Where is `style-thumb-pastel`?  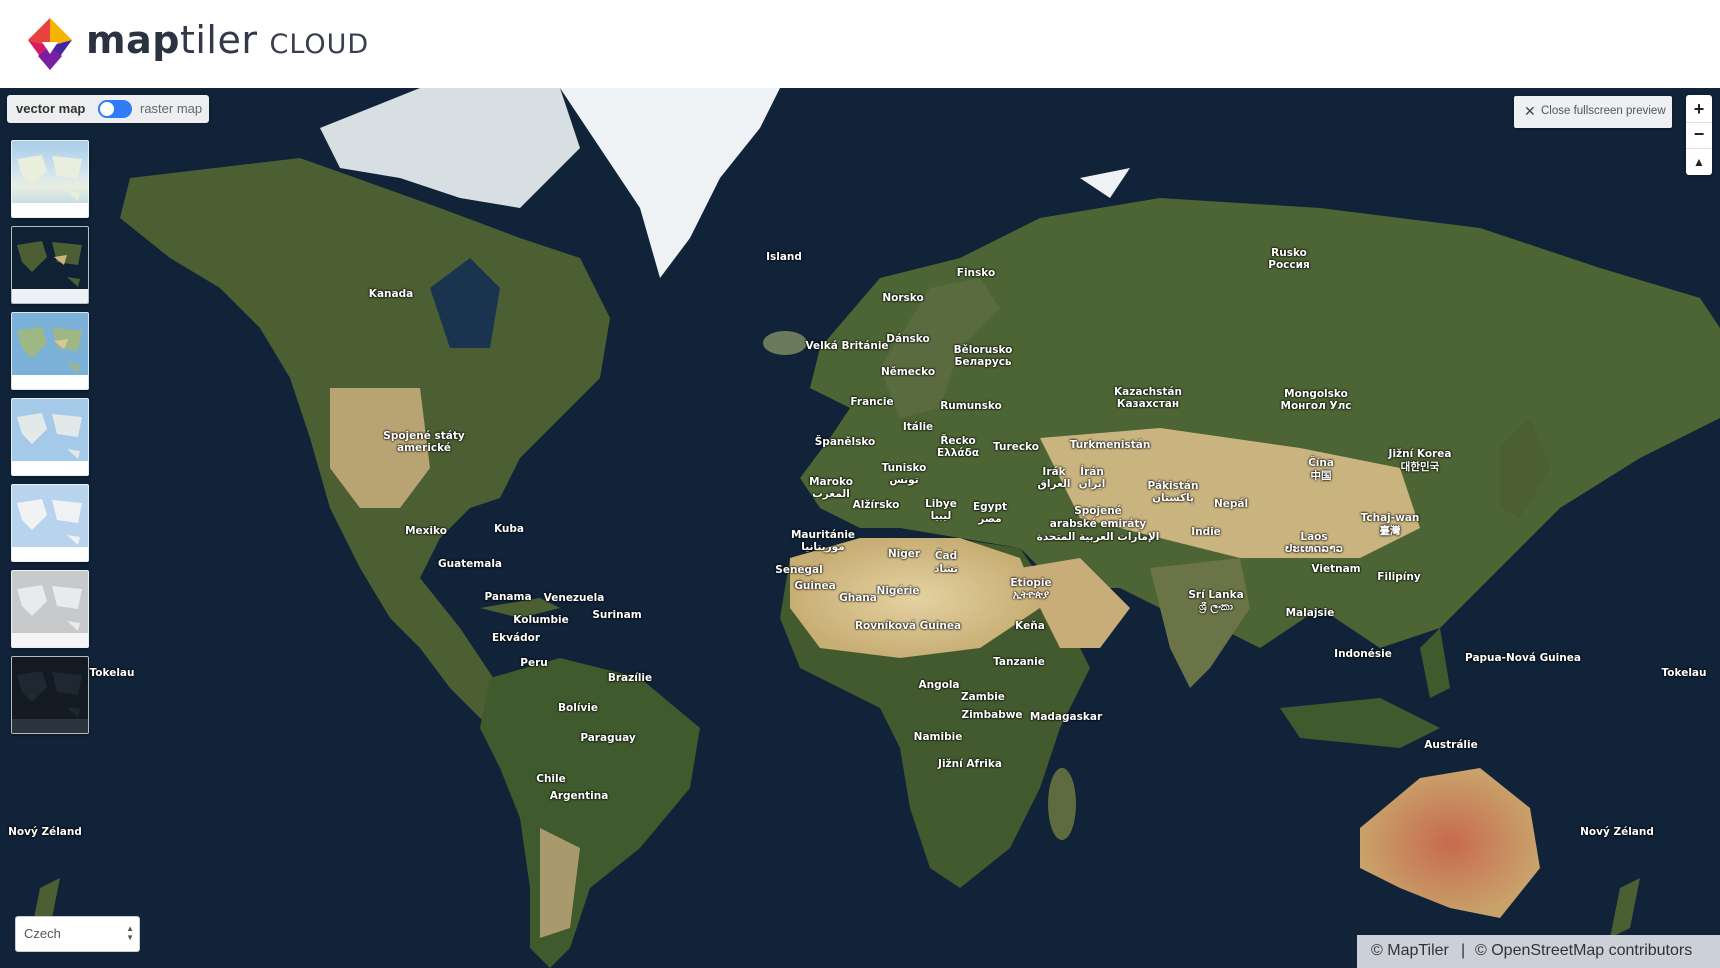 style-thumb-pastel is located at coordinates (50, 609).